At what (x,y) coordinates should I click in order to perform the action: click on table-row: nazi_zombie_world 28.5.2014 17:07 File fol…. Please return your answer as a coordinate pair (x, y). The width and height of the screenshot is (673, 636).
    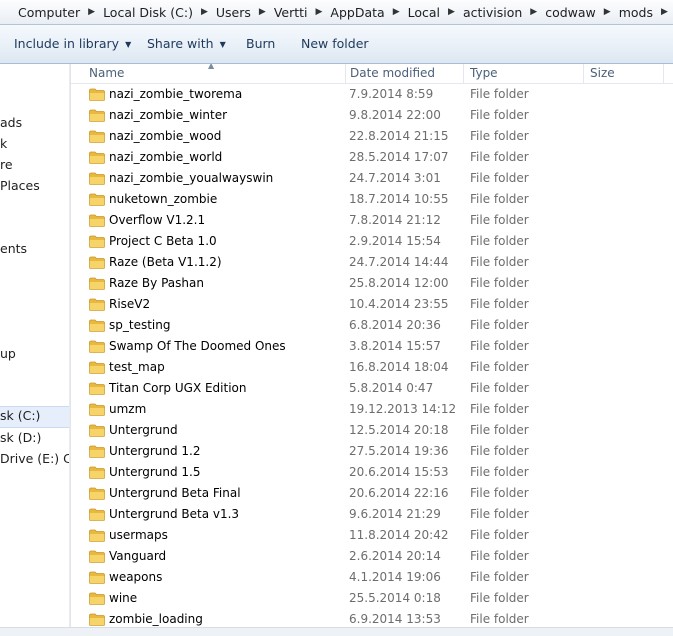
    Looking at the image, I should click on (372, 157).